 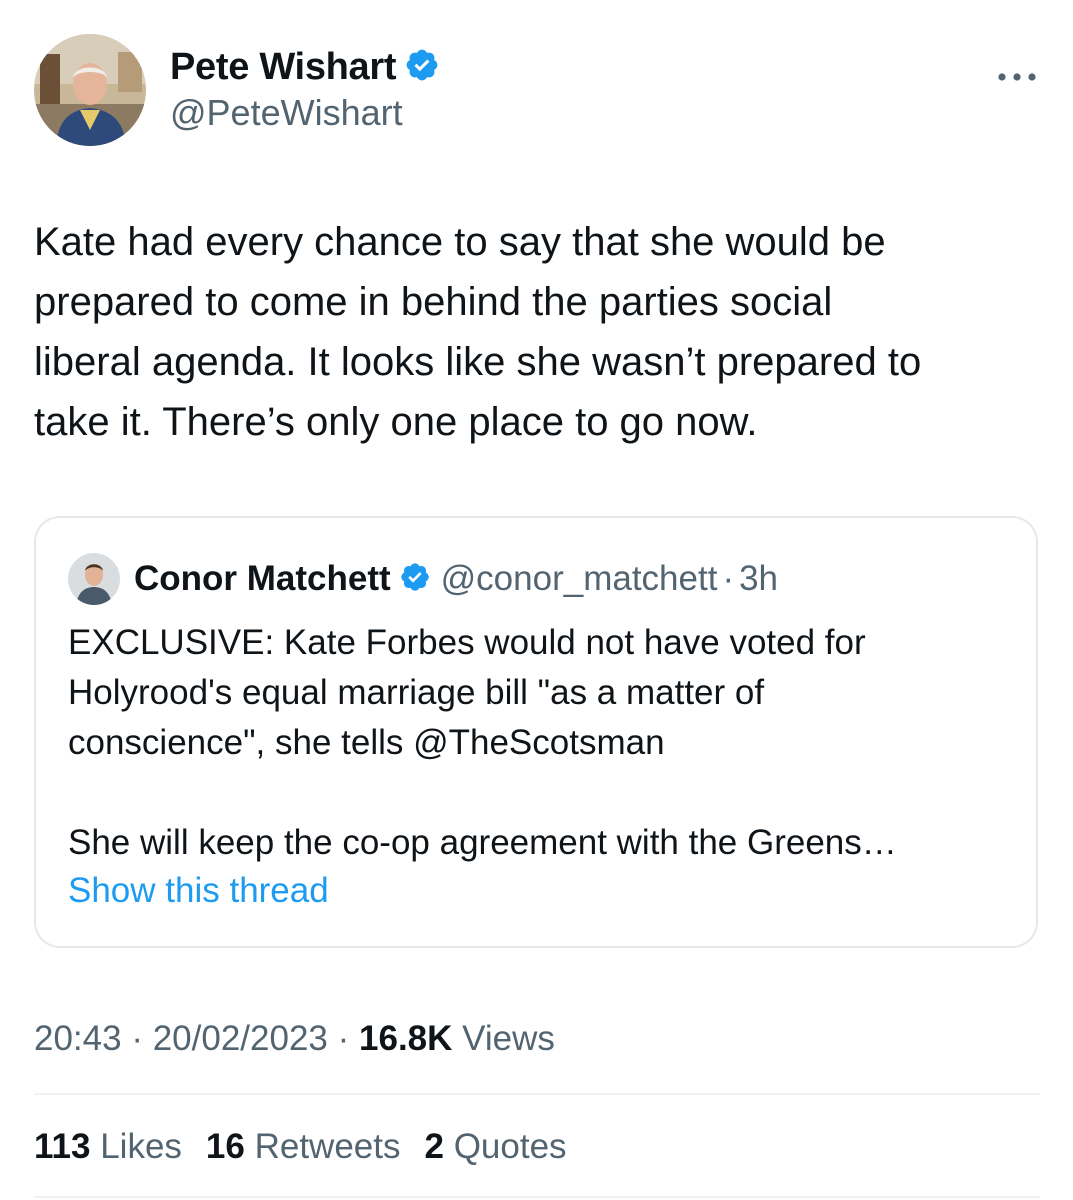 I want to click on quoted-avatar, so click(x=94, y=579).